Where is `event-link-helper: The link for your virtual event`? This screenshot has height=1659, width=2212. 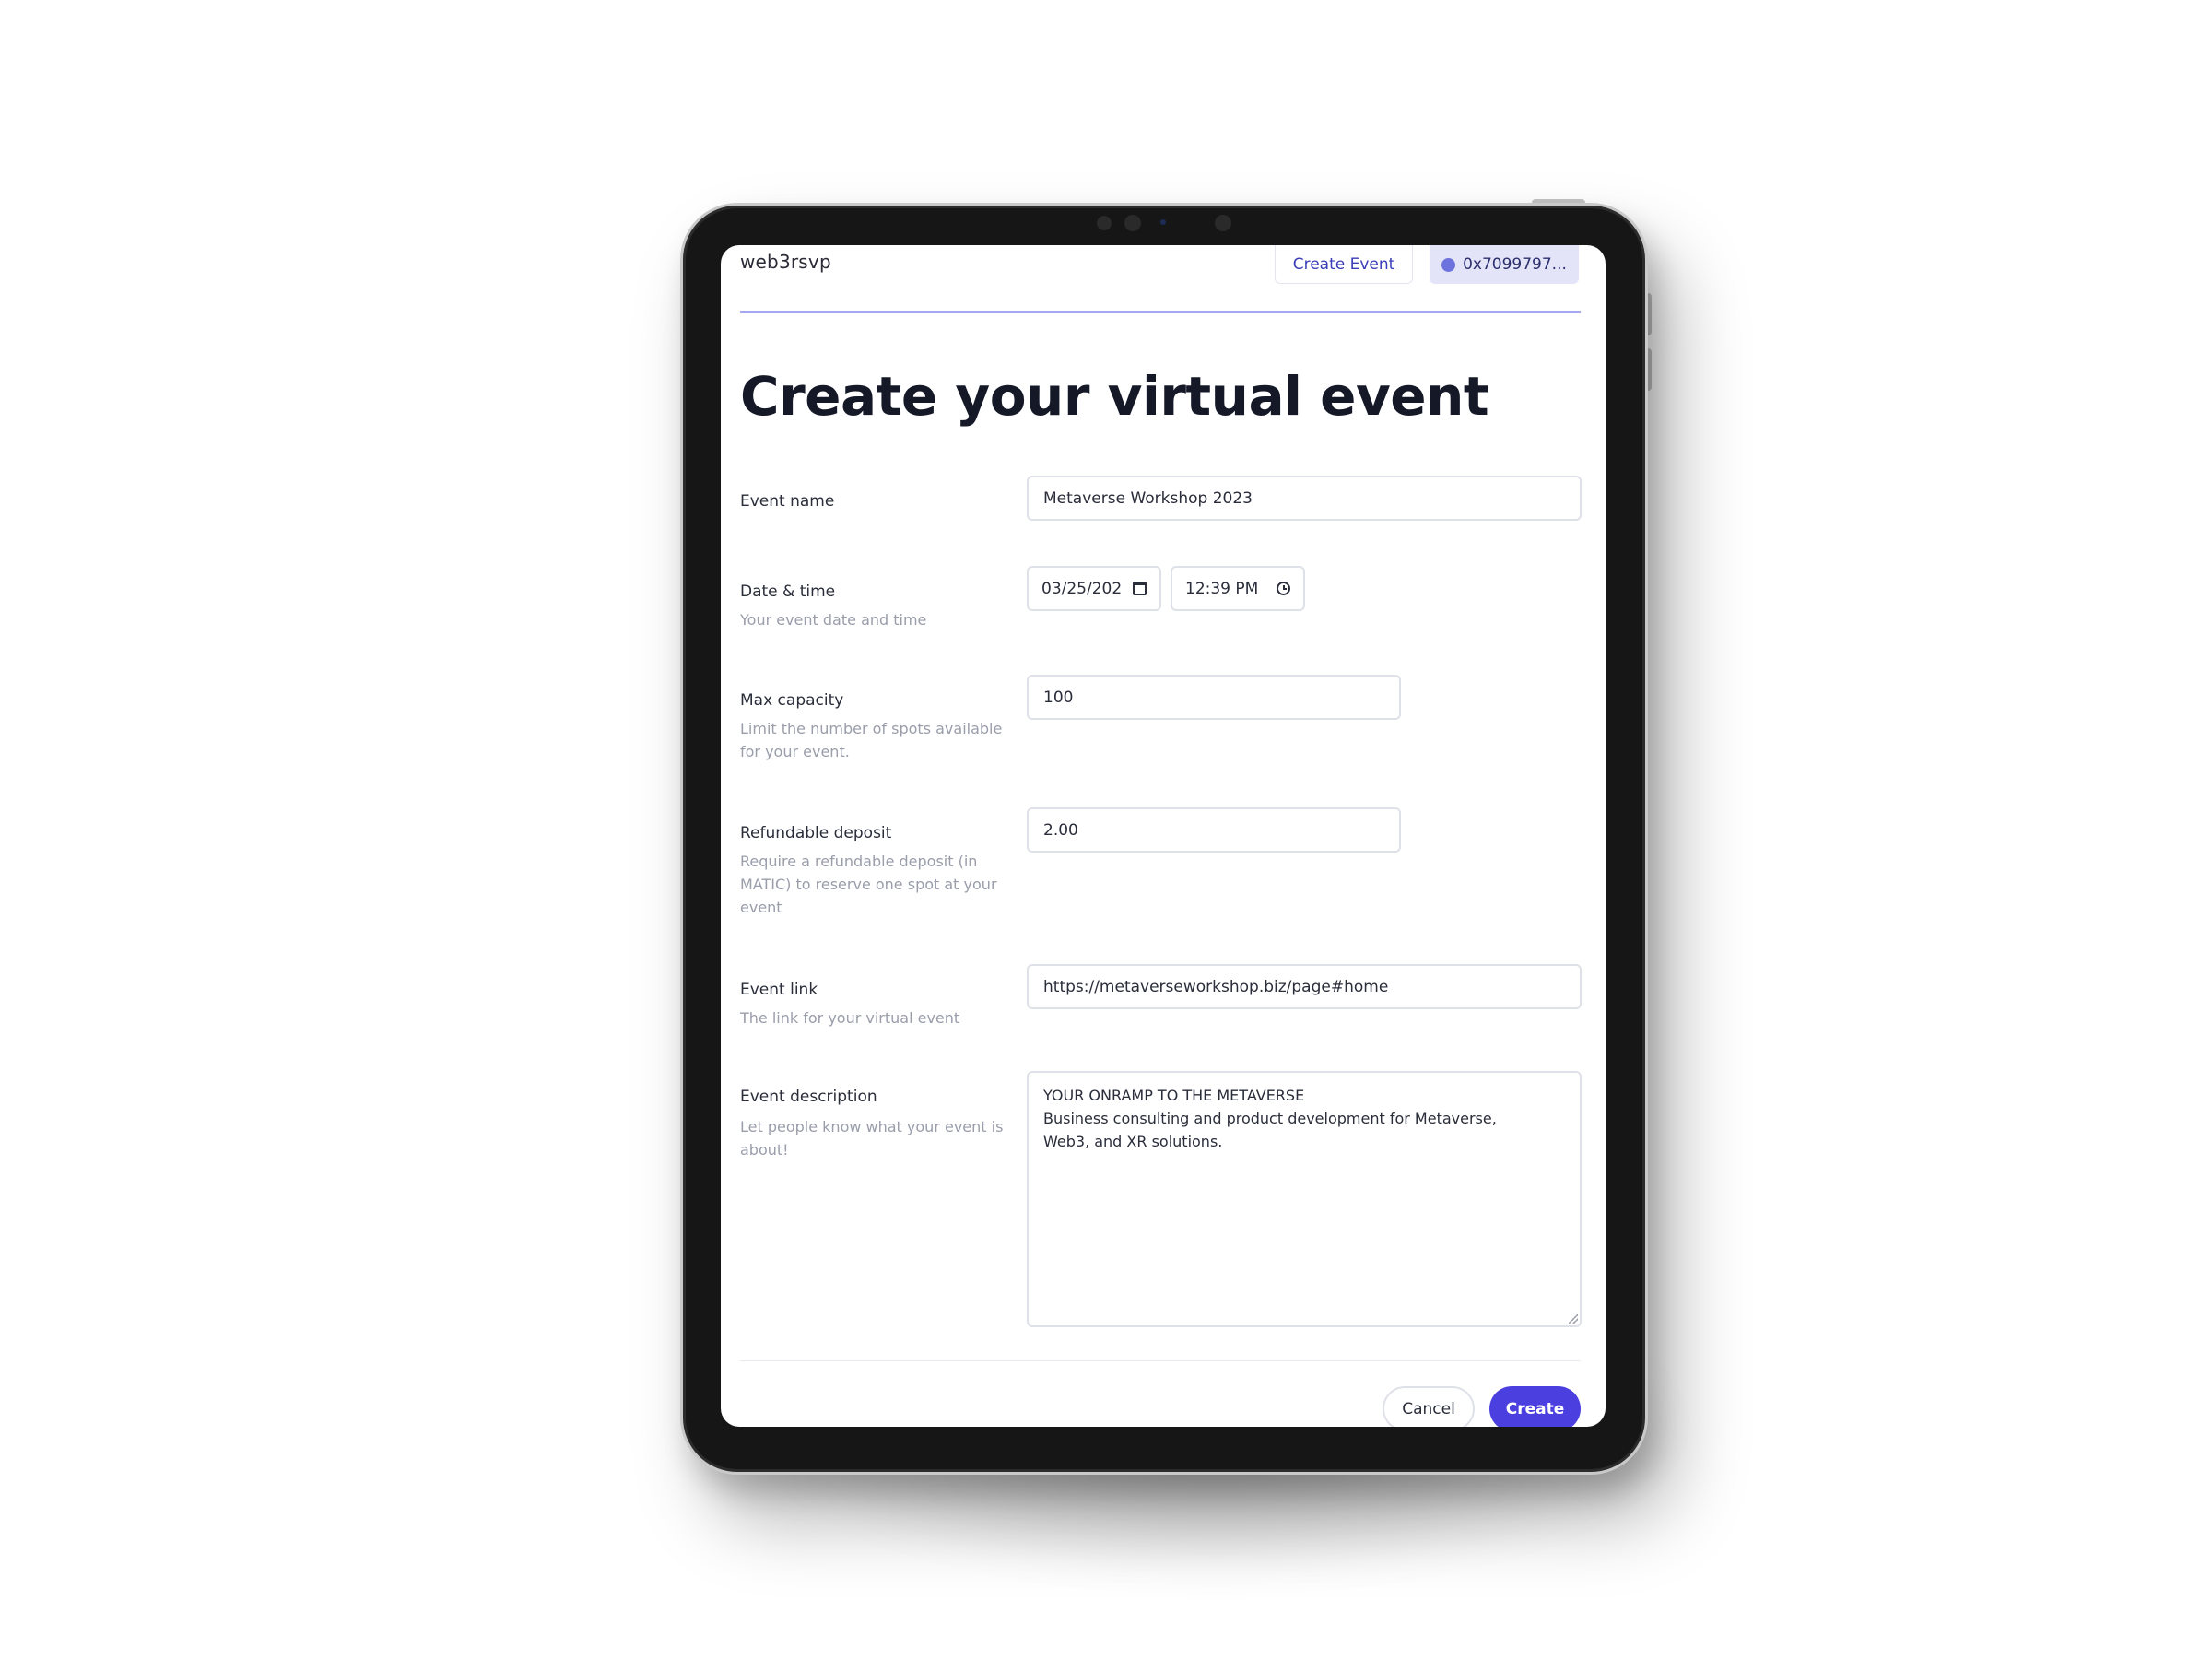 event-link-helper: The link for your virtual event is located at coordinates (850, 1018).